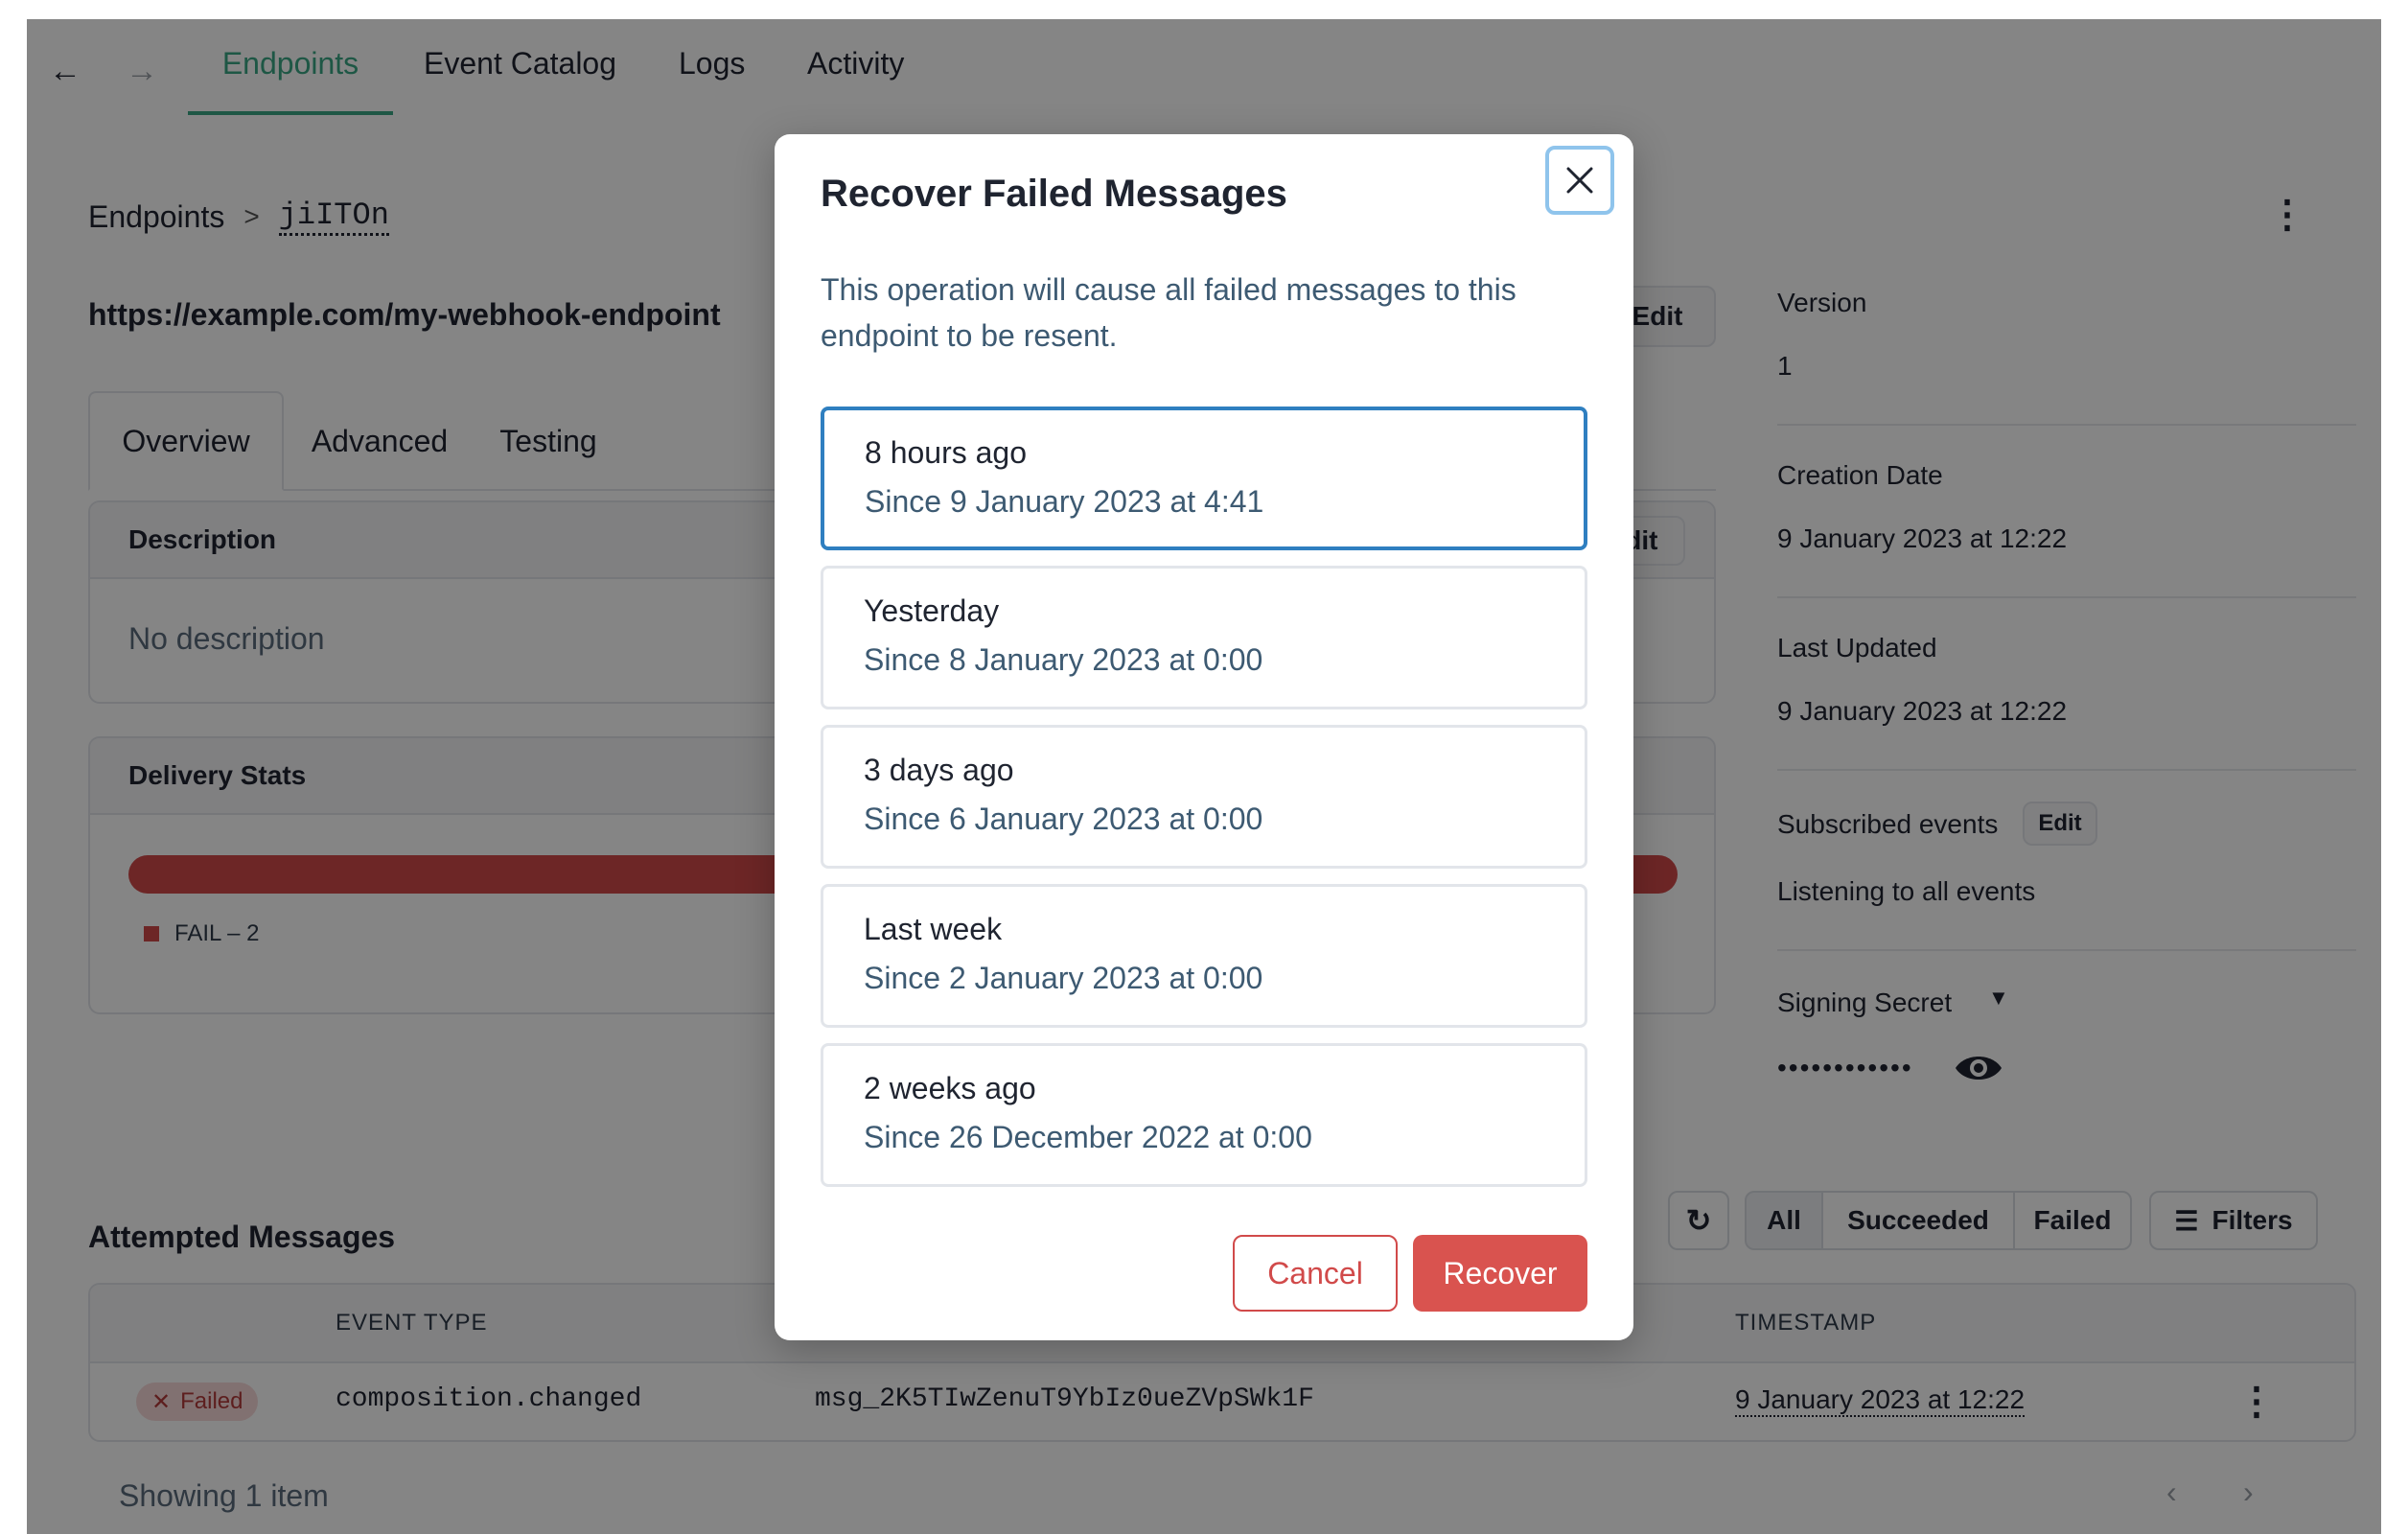 The height and width of the screenshot is (1534, 2408). Describe the element at coordinates (932, 610) in the screenshot. I see `option-title: Yesterday` at that location.